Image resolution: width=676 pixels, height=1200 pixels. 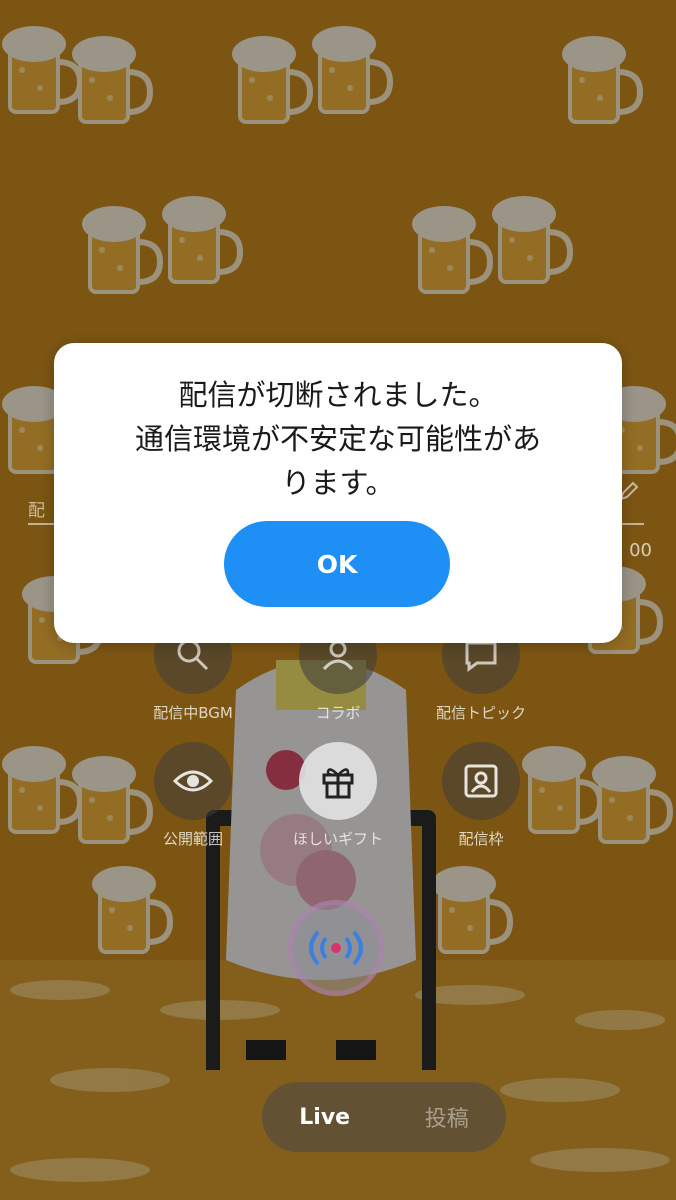 I want to click on eye-icon, so click(x=193, y=781).